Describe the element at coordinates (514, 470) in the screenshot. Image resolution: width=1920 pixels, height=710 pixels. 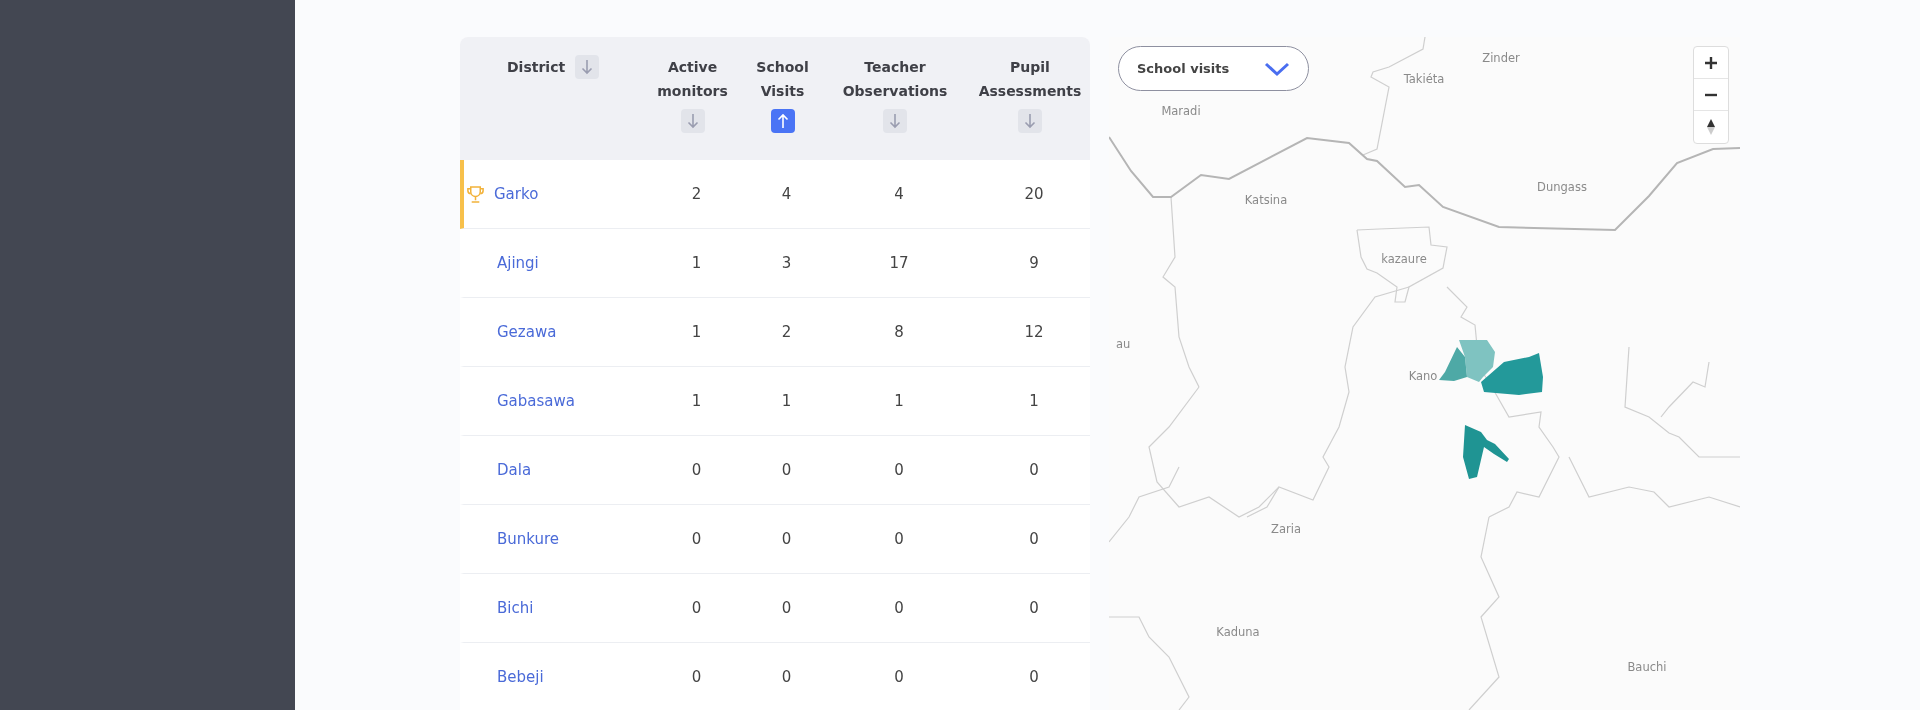
I see `district-link: Dala` at that location.